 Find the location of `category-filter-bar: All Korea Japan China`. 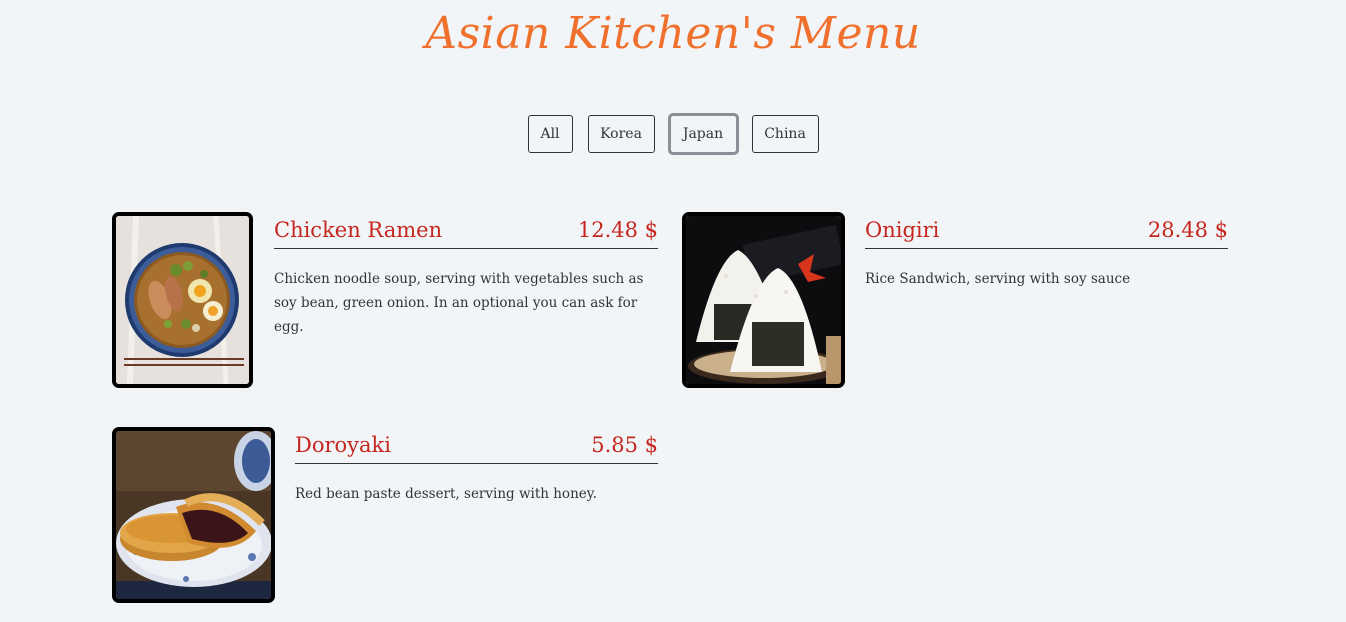

category-filter-bar: All Korea Japan China is located at coordinates (673, 134).